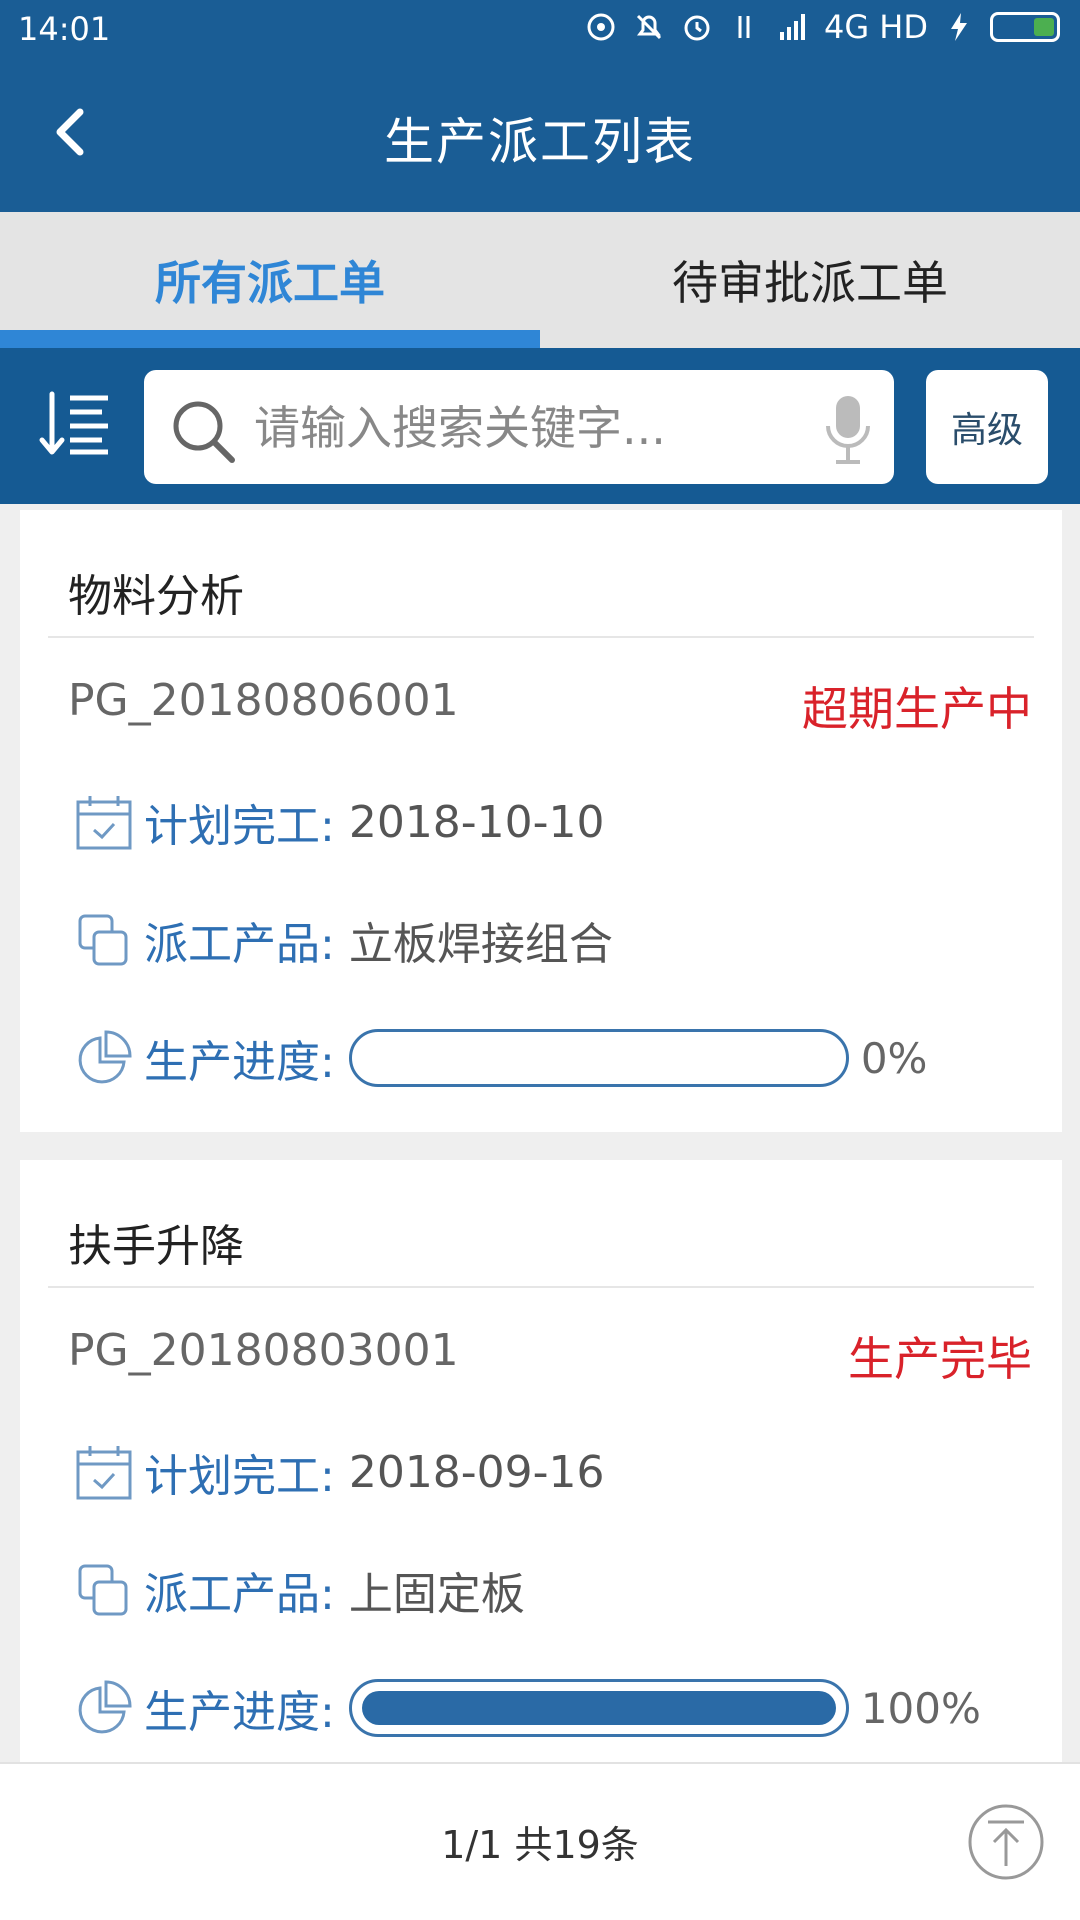 Image resolution: width=1080 pixels, height=1920 pixels. What do you see at coordinates (601, 27) in the screenshot?
I see `hotspot-icon` at bounding box center [601, 27].